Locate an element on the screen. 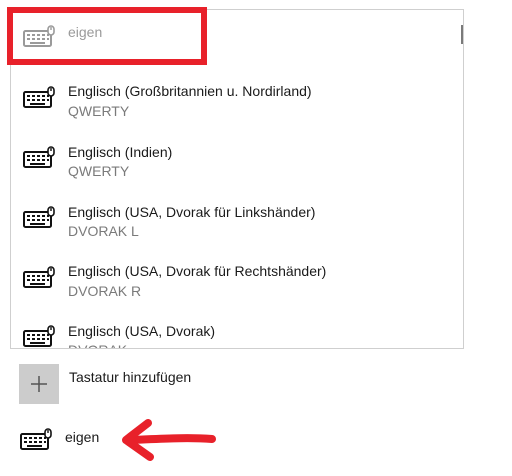 The height and width of the screenshot is (476, 512). list-item-title: Englisch (Großbritannien u. Nordirland) is located at coordinates (190, 91).